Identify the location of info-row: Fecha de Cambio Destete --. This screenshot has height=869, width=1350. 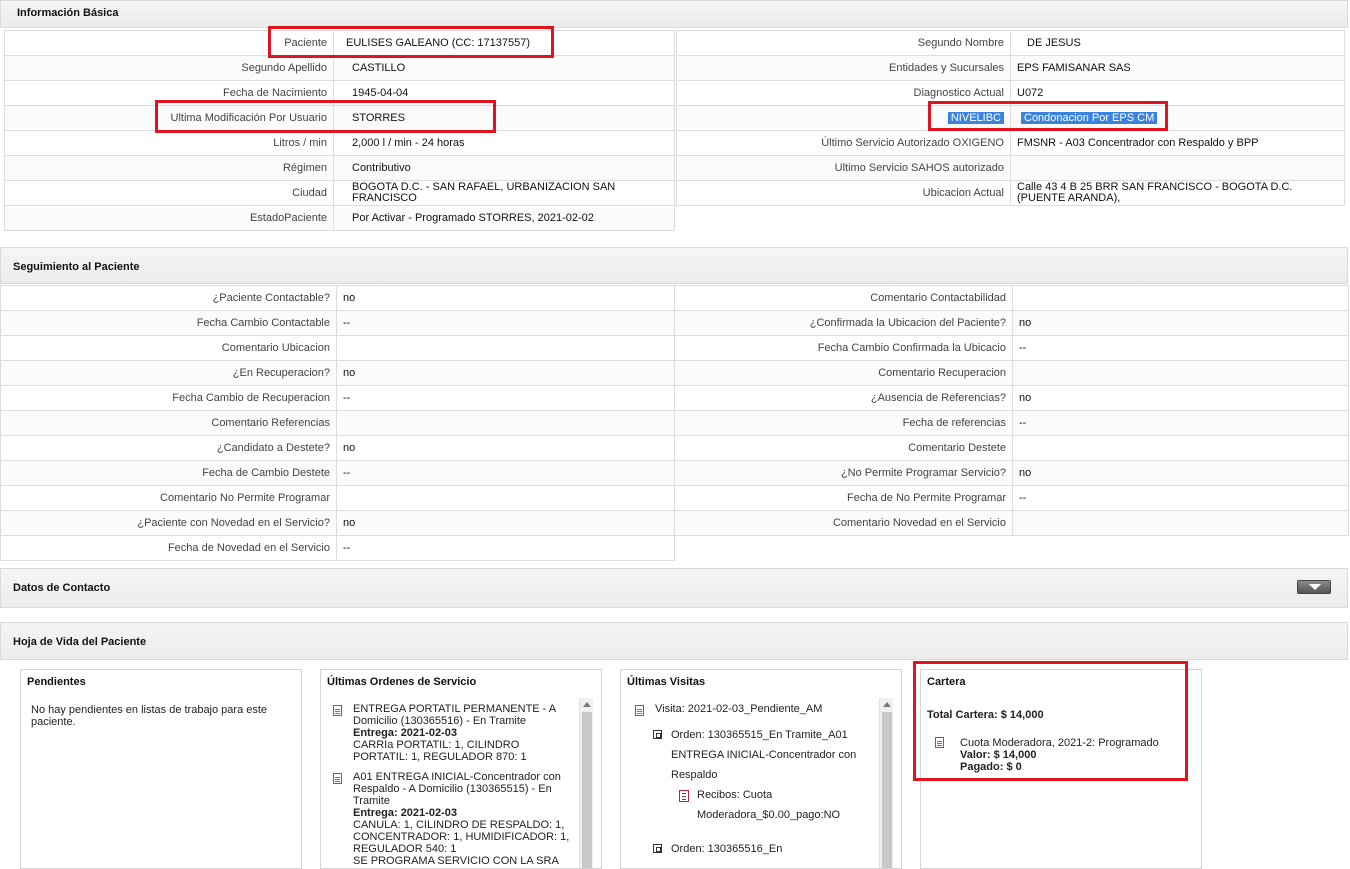
(337, 473).